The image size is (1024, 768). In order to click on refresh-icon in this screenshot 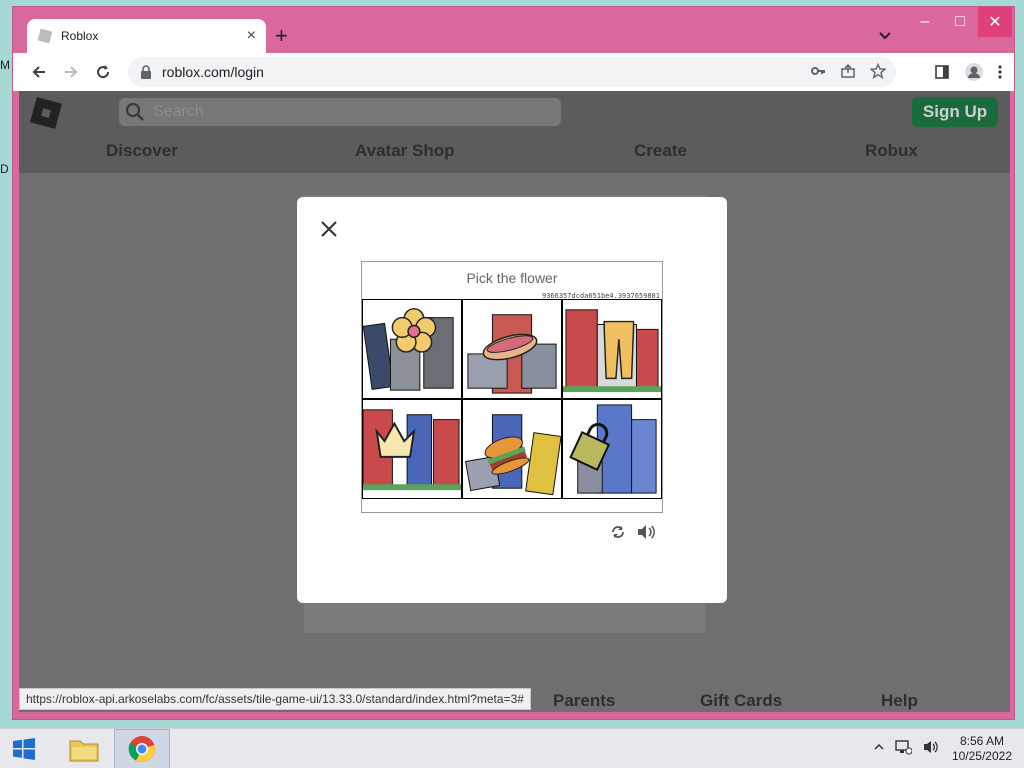, I will do `click(618, 532)`.